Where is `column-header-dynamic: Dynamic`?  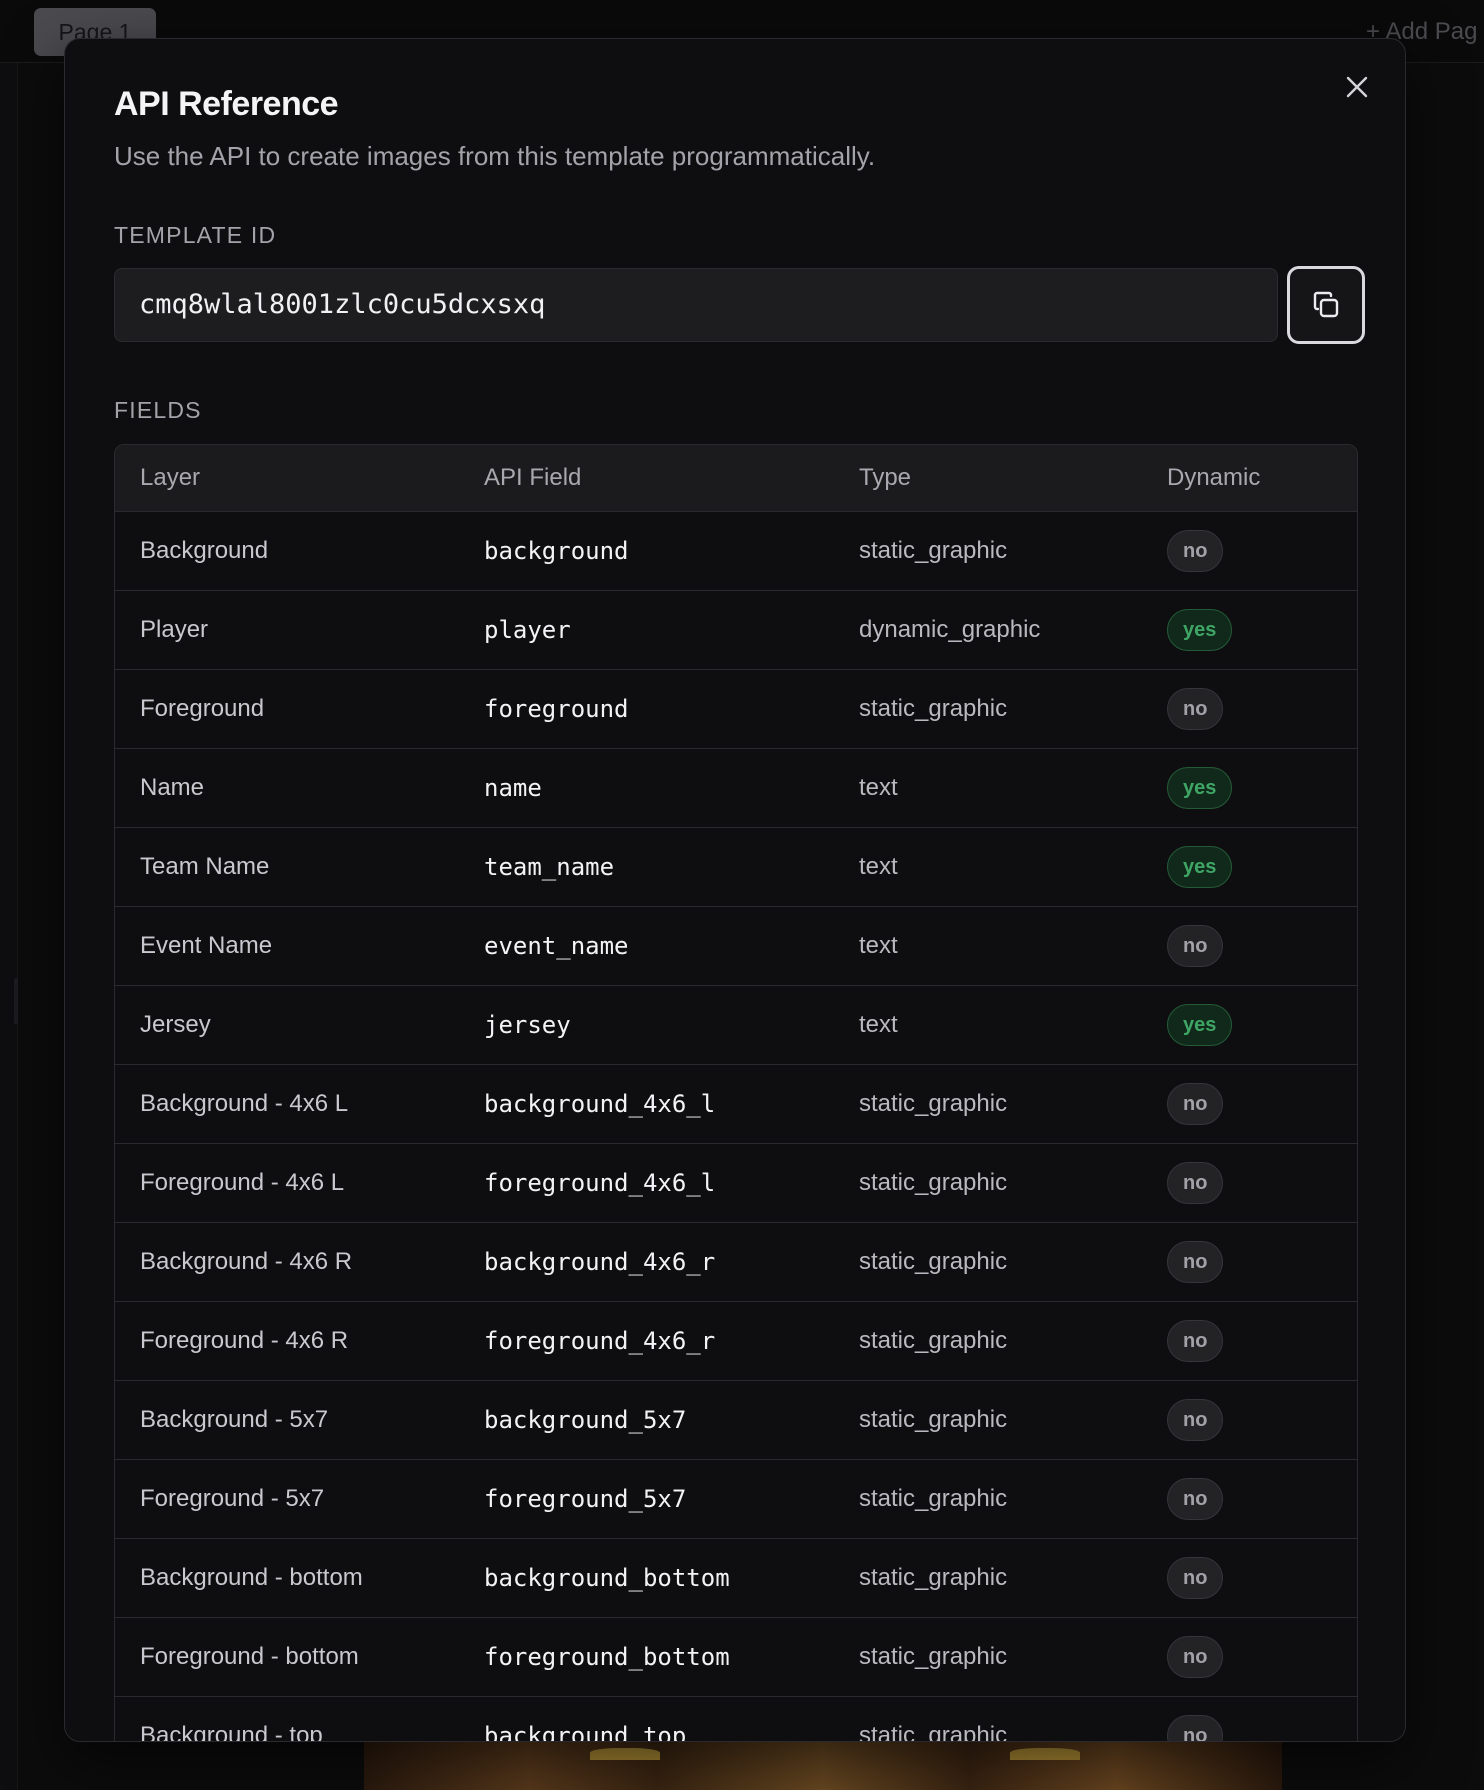
column-header-dynamic: Dynamic is located at coordinates (1214, 477).